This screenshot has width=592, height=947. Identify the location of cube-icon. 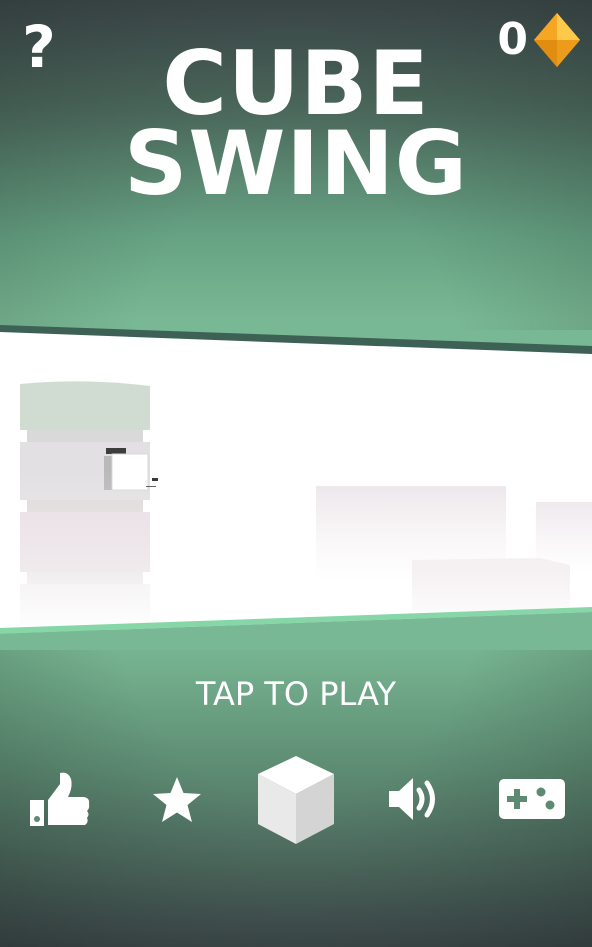
(296, 800).